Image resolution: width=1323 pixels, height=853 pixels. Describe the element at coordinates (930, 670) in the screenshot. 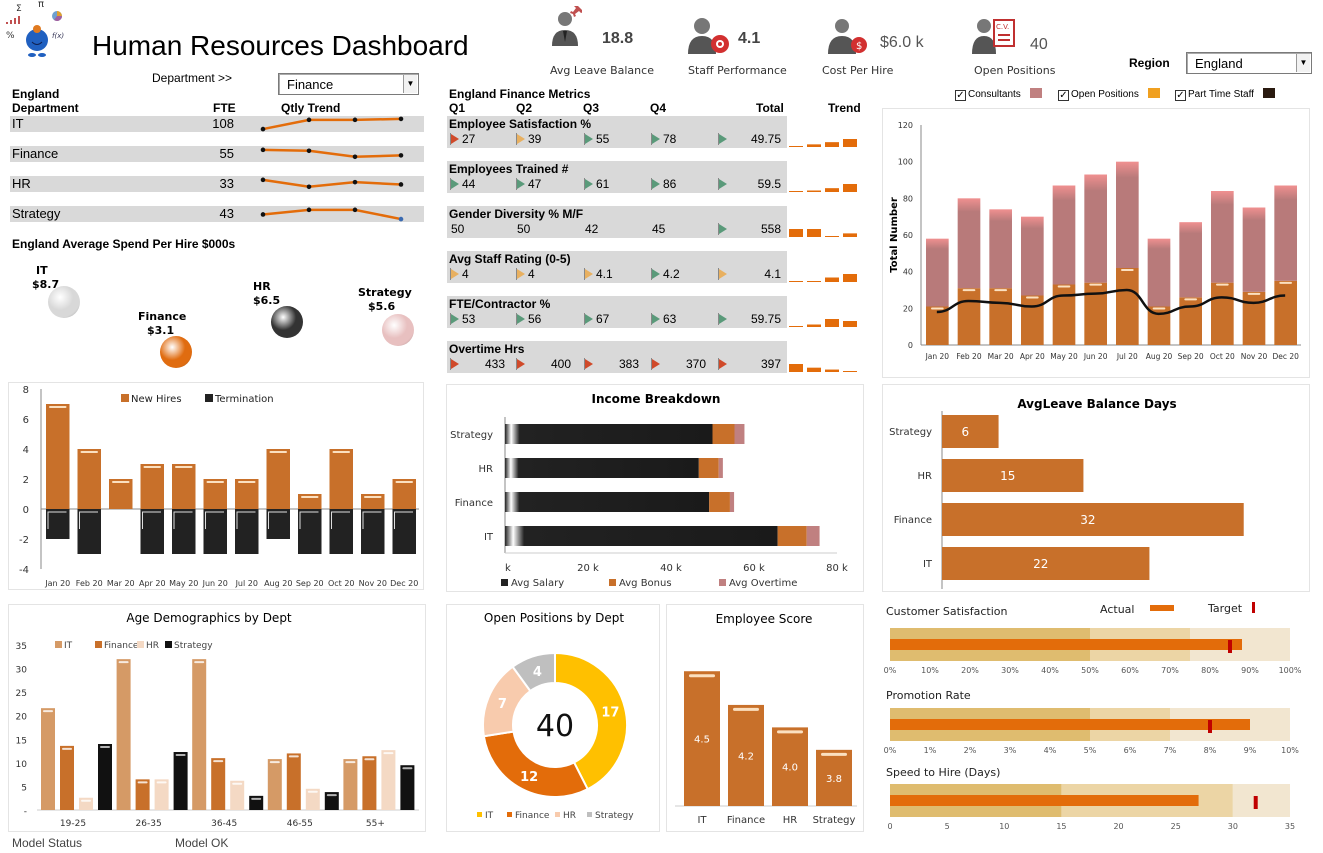

I see `bullet-tick-label: 10%` at that location.